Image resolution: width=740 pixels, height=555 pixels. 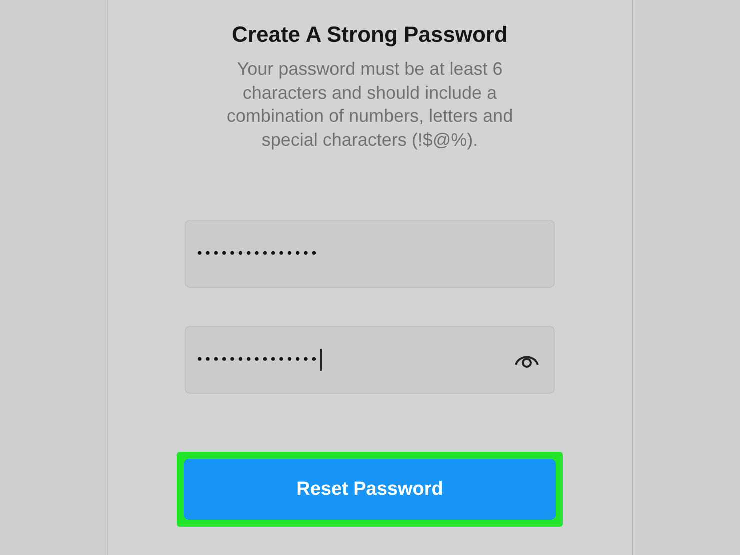 I want to click on password-hint: Your password must be at least 6 characters and should include a combination of numbers, letters and special characters (!$@%)., so click(x=370, y=105).